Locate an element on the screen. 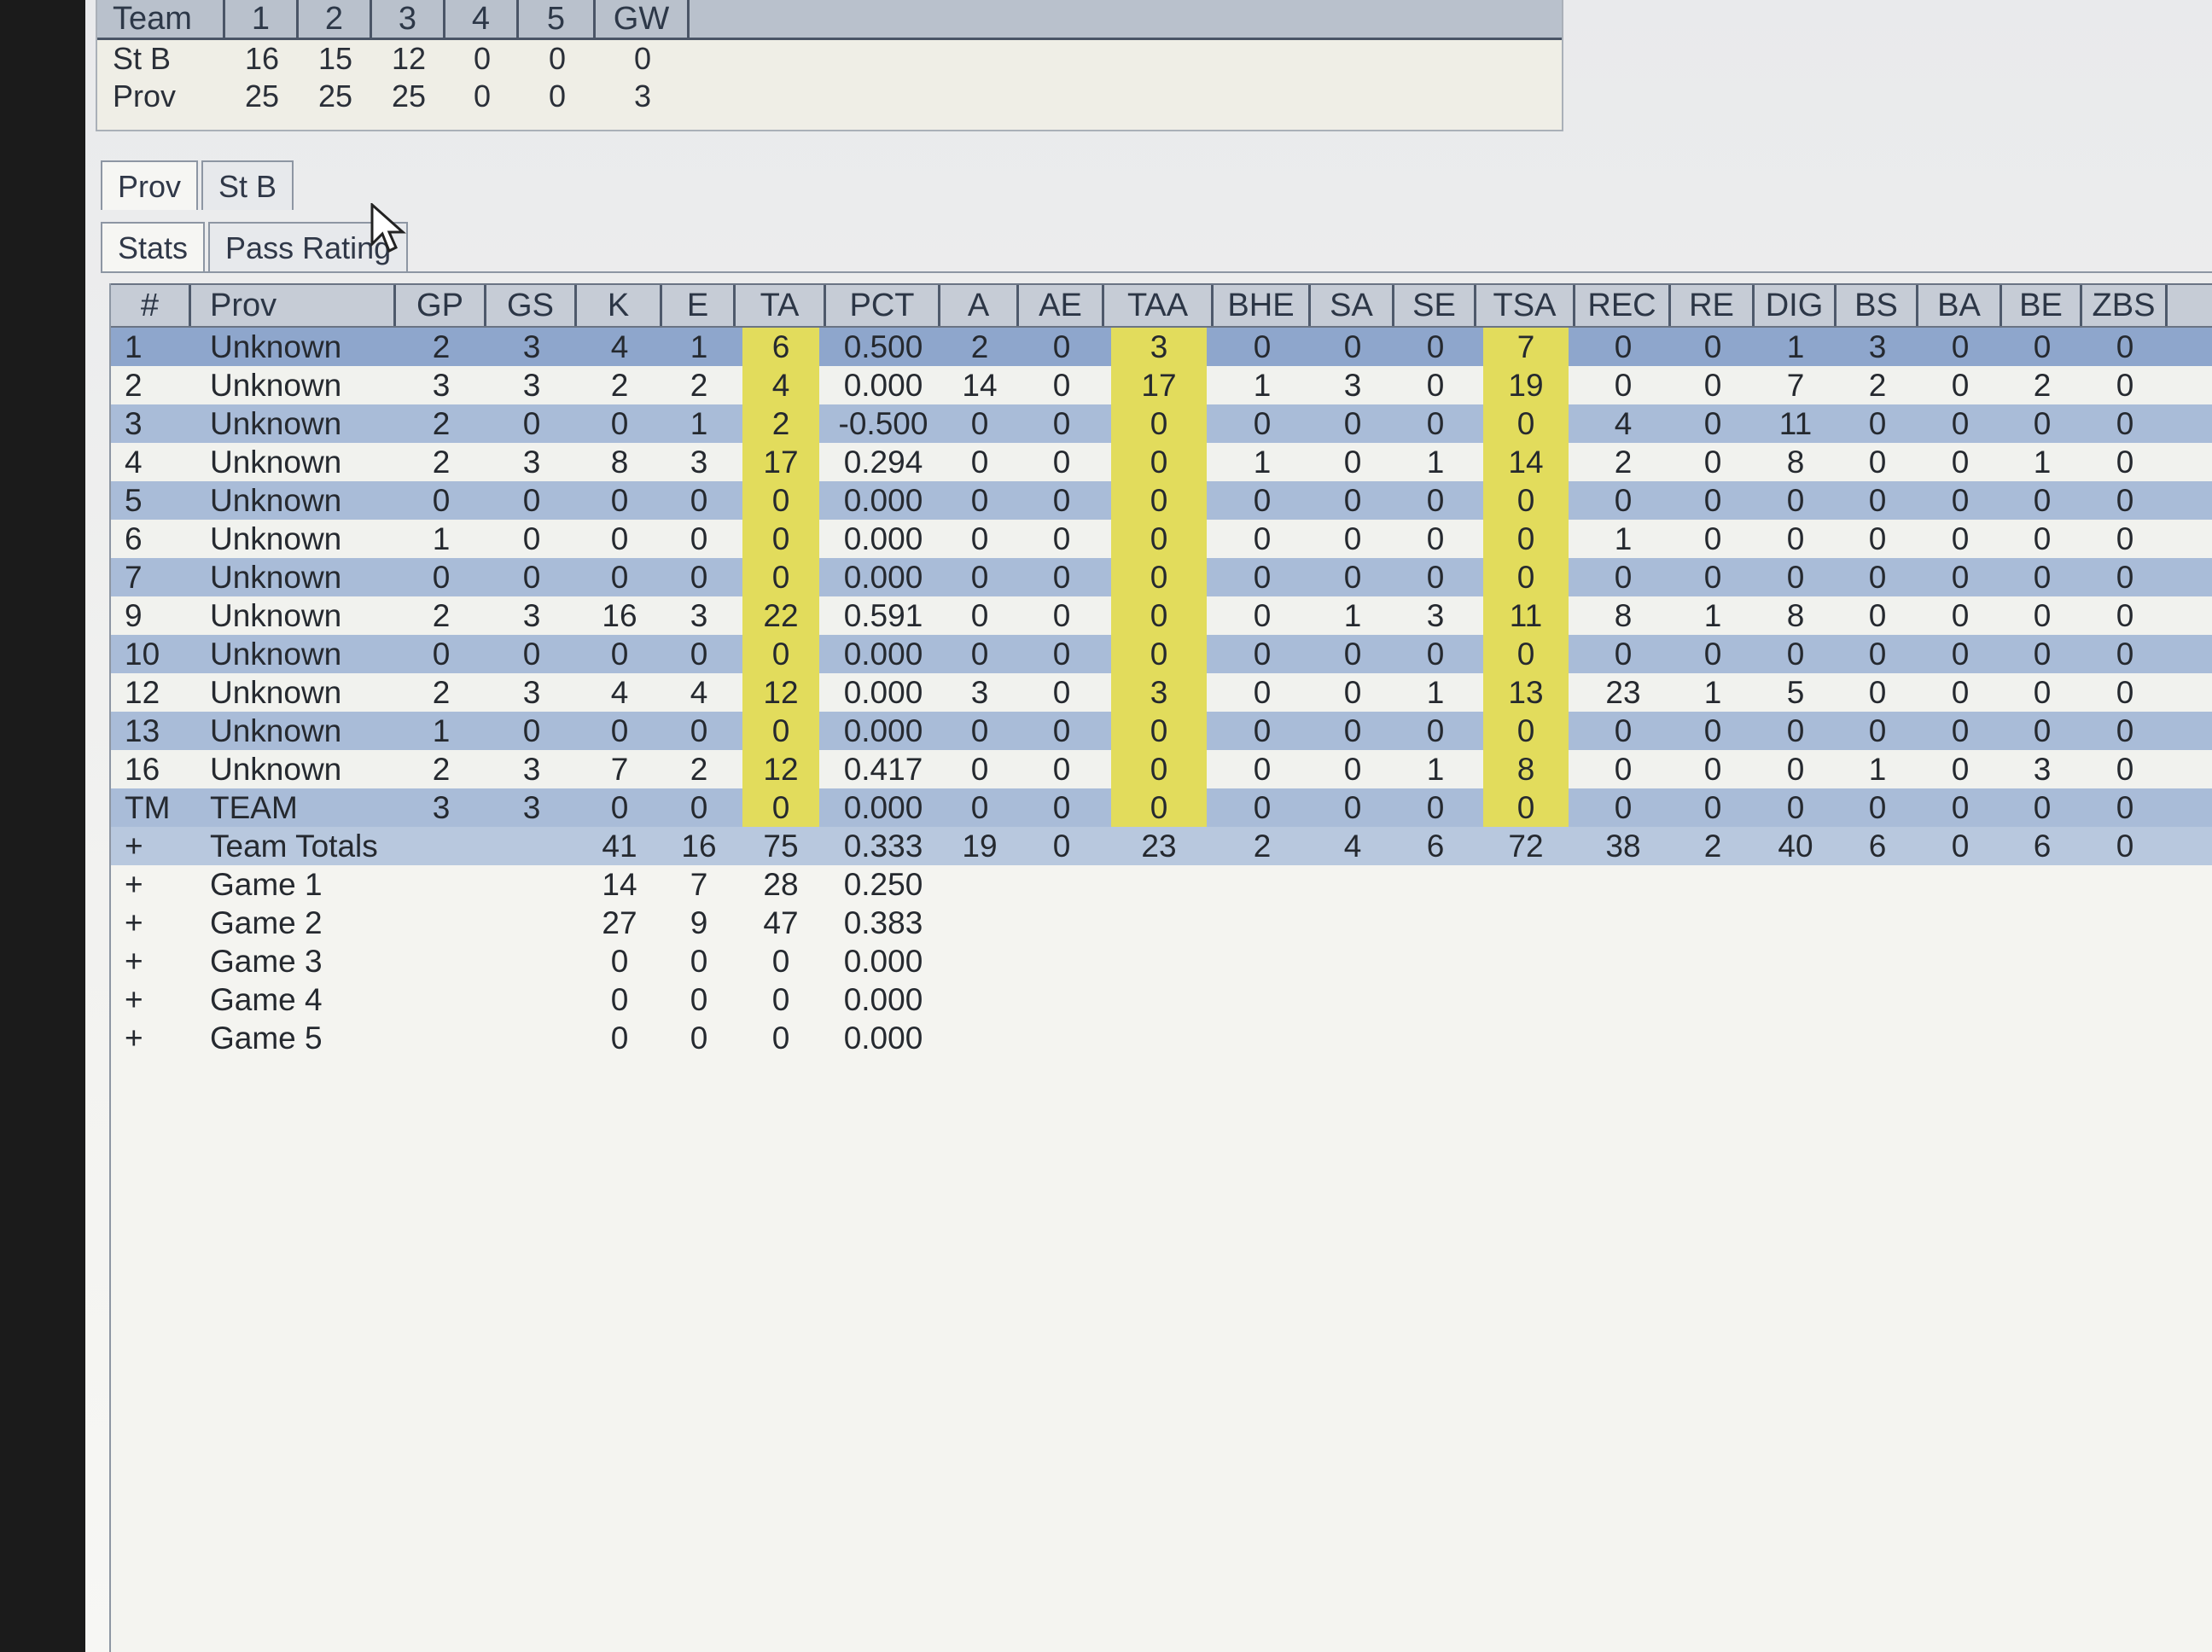 The height and width of the screenshot is (1652, 2212). total-label: Game 5 is located at coordinates (266, 1038).